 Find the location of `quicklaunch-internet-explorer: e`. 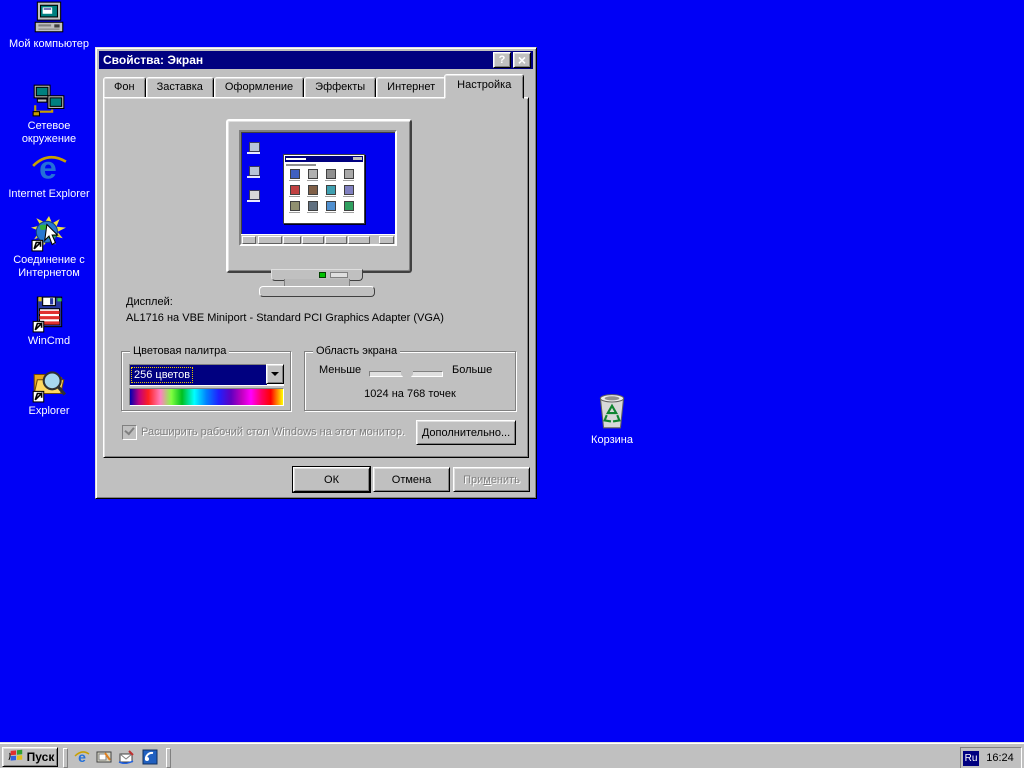

quicklaunch-internet-explorer: e is located at coordinates (82, 757).